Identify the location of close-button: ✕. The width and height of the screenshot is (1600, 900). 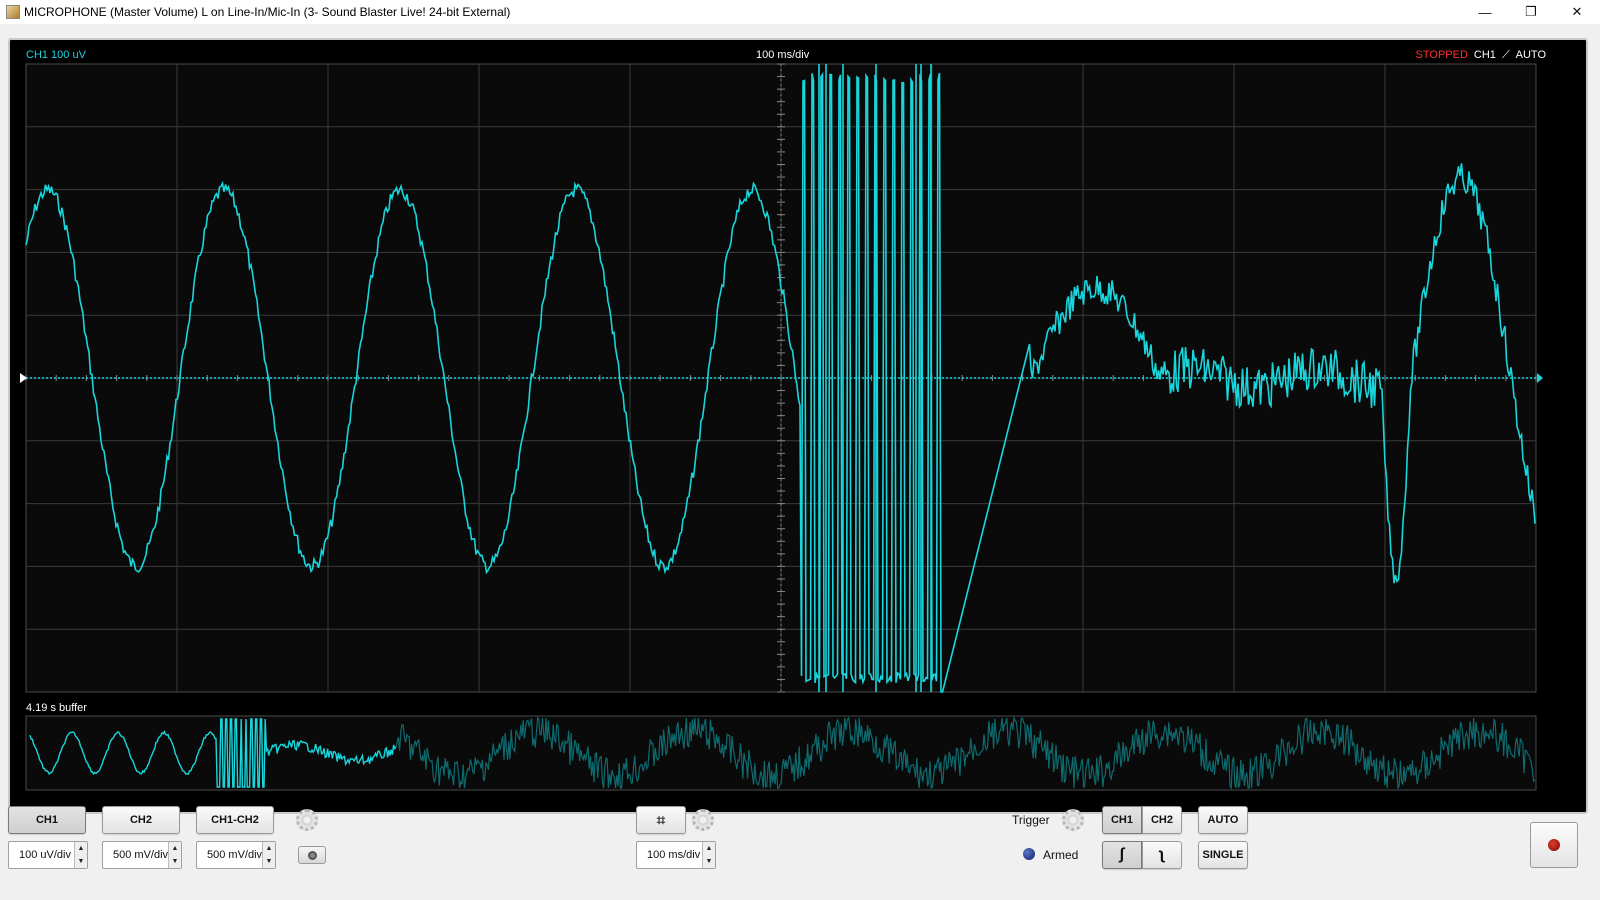
(1577, 12).